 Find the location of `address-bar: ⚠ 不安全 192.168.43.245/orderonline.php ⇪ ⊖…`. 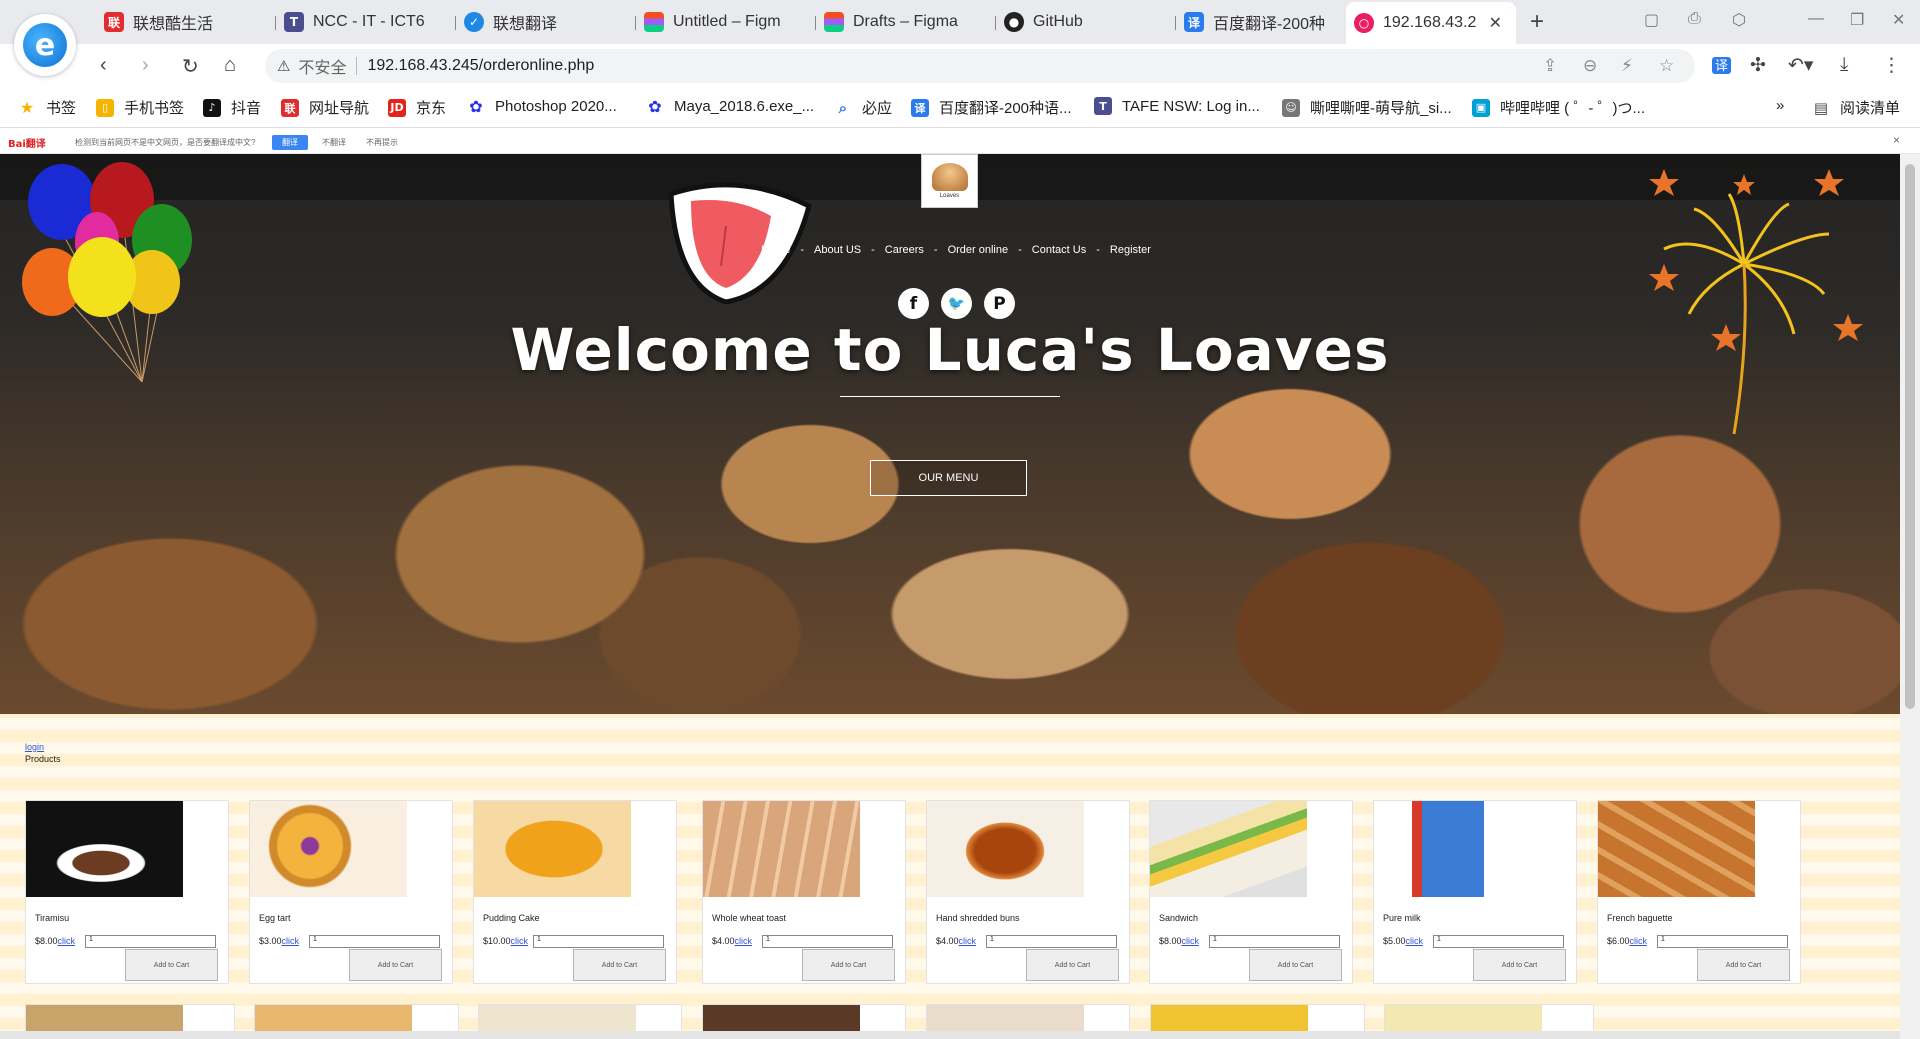

address-bar: ⚠ 不安全 192.168.43.245/orderonline.php ⇪ ⊖… is located at coordinates (980, 66).